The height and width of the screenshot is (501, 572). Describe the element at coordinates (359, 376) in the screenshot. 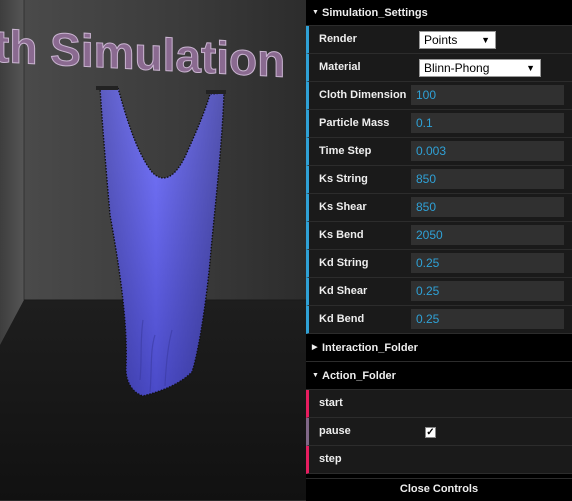

I see `folder-title-label: Action_Folder` at that location.